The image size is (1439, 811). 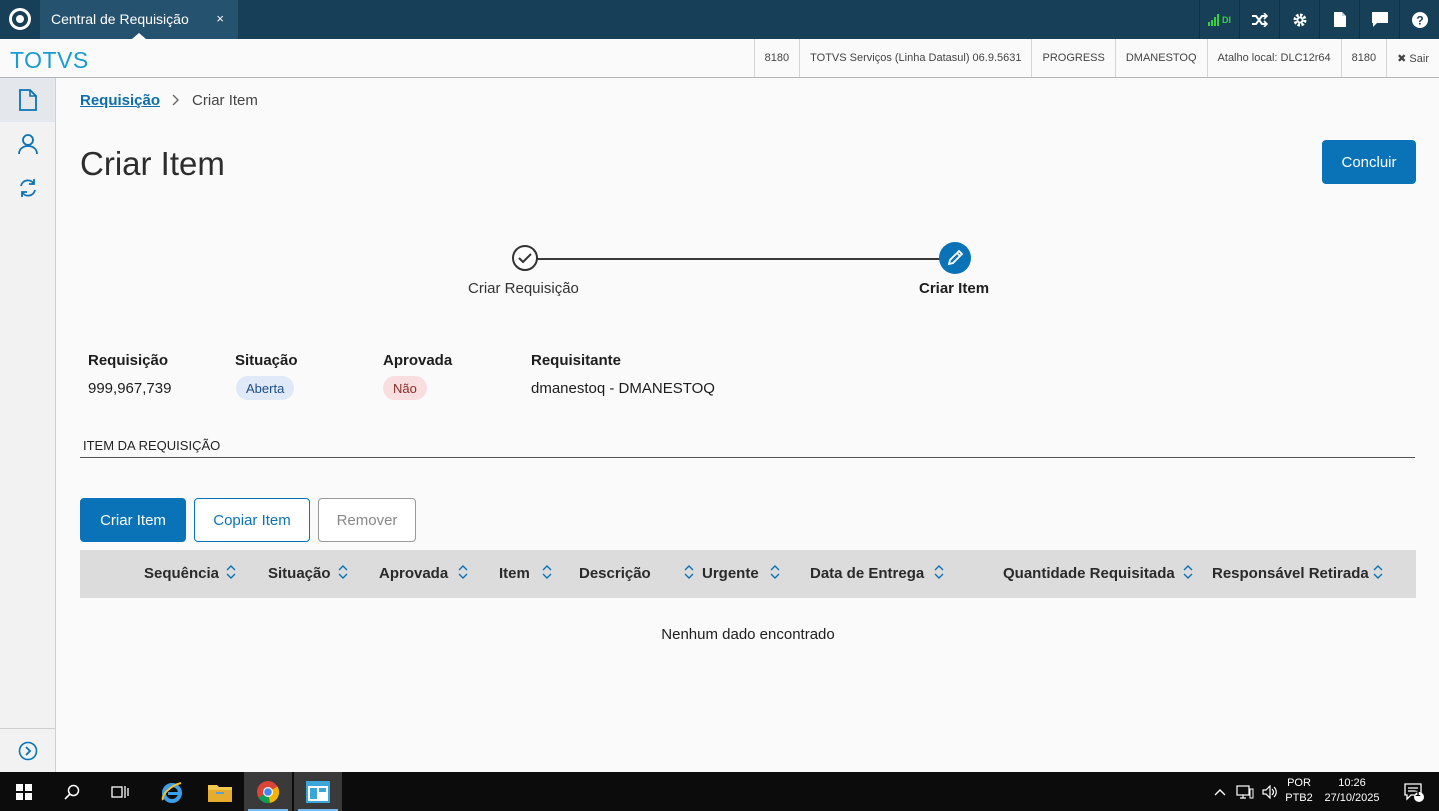 I want to click on volume-icon, so click(x=1270, y=791).